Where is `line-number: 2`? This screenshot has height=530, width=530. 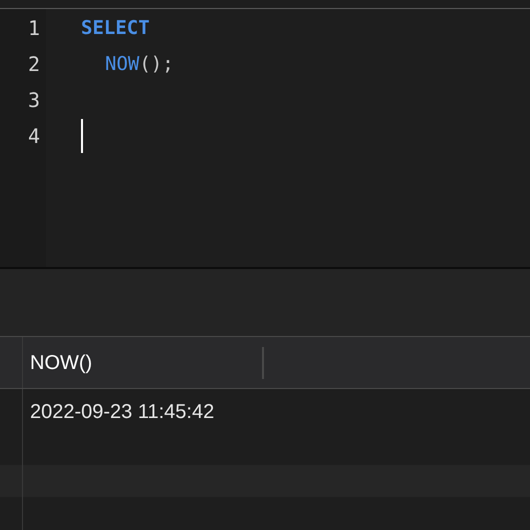 line-number: 2 is located at coordinates (34, 64).